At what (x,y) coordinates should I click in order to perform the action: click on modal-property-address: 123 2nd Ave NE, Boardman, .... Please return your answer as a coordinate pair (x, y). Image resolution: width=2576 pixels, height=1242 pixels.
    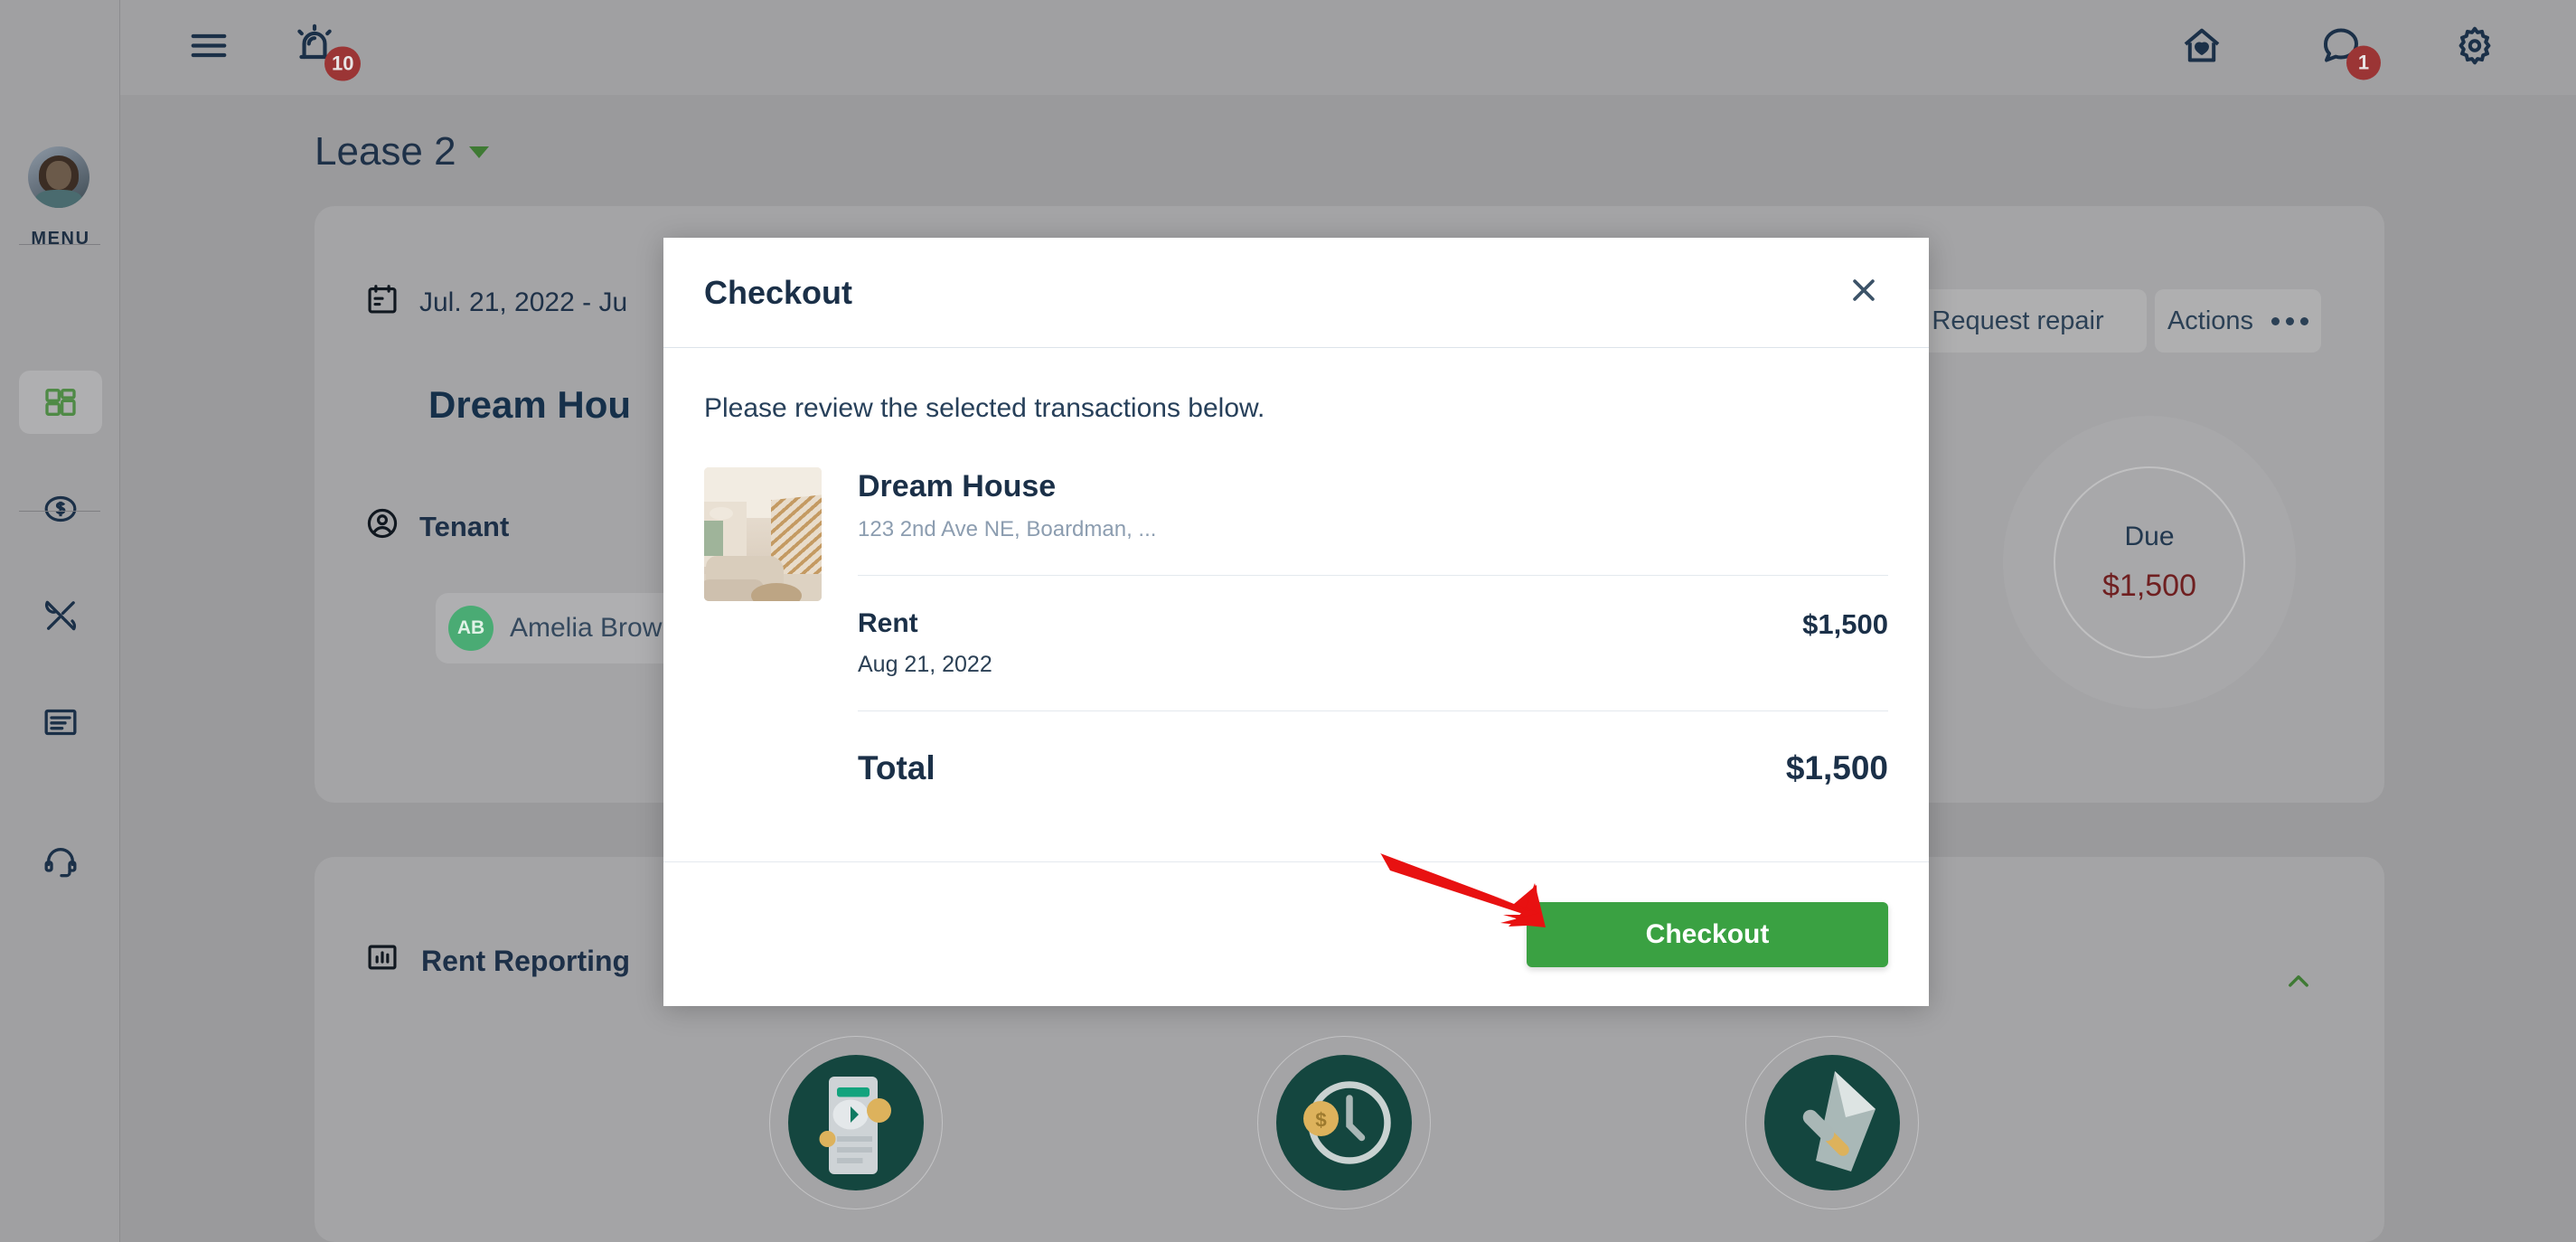
    Looking at the image, I should click on (1007, 529).